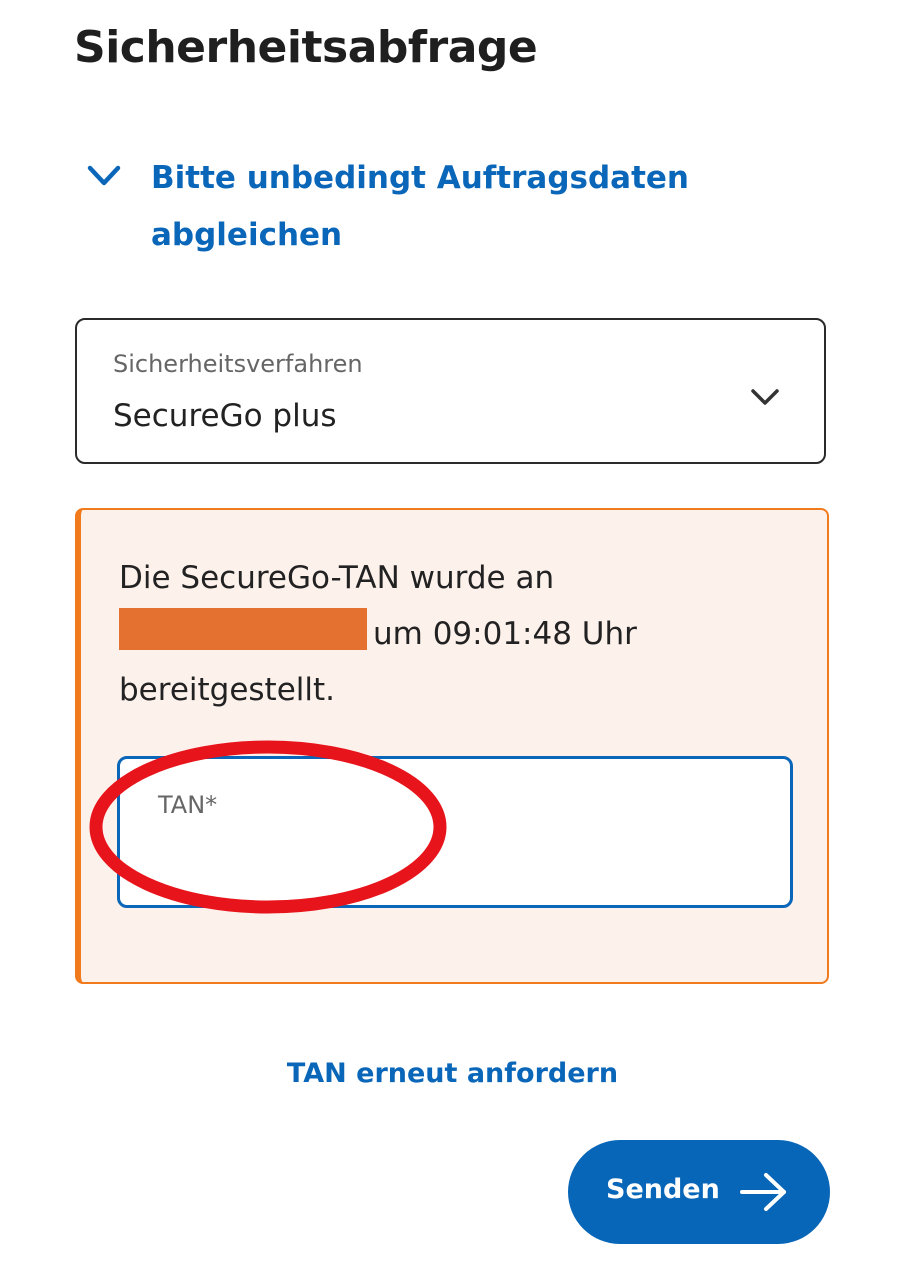 The height and width of the screenshot is (1280, 905). Describe the element at coordinates (238, 364) in the screenshot. I see `security-method-label: Sicherheitsverfahren` at that location.